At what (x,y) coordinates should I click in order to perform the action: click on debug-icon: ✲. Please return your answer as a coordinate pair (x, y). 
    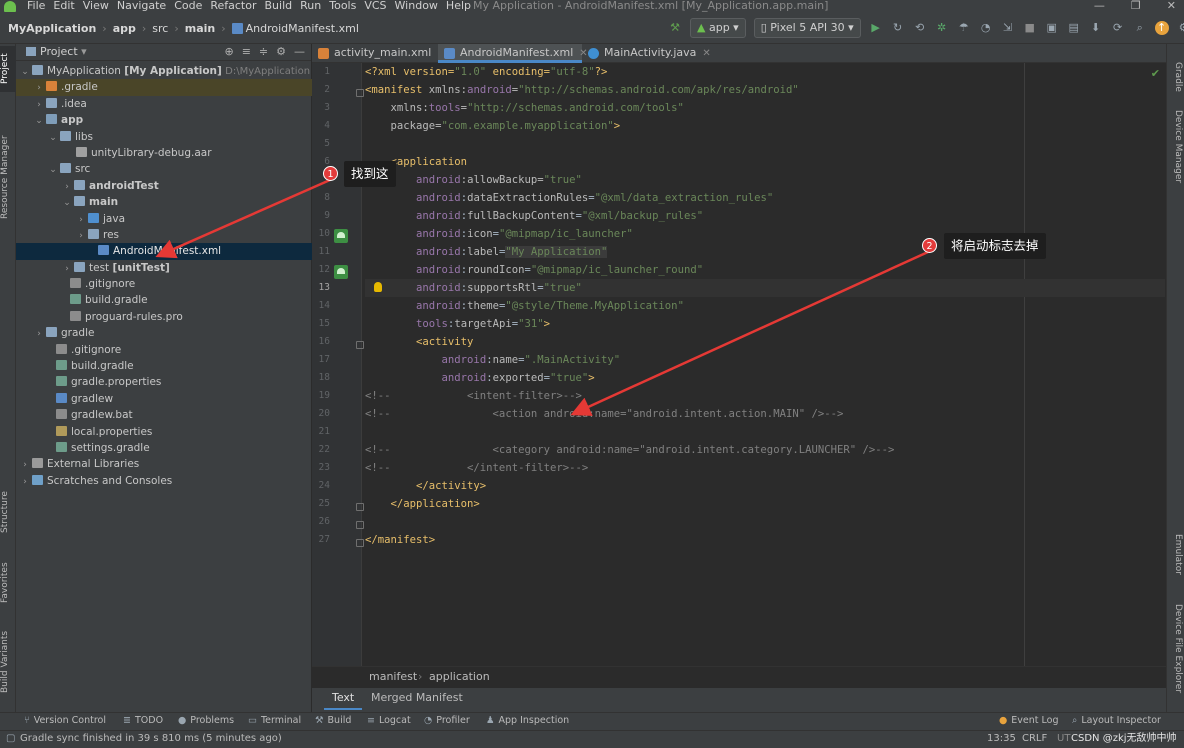
    Looking at the image, I should click on (942, 28).